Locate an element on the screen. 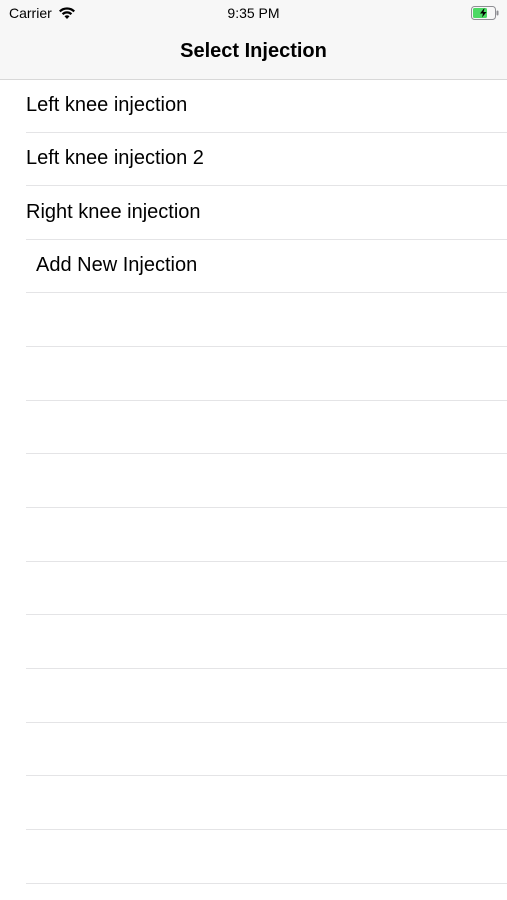 This screenshot has height=900, width=507. status-bar: Carrier 9:35 PM is located at coordinates (253, 14).